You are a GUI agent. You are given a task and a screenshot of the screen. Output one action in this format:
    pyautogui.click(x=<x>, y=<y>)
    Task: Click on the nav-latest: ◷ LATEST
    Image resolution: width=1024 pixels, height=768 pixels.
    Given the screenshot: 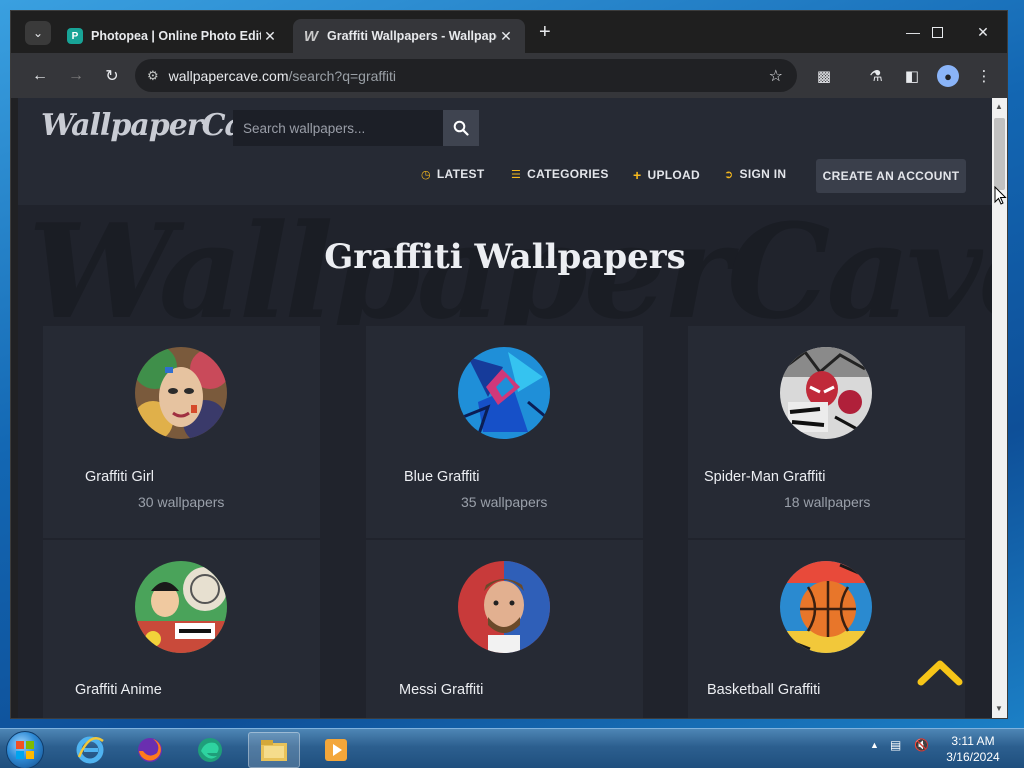 What is the action you would take?
    pyautogui.click(x=452, y=174)
    